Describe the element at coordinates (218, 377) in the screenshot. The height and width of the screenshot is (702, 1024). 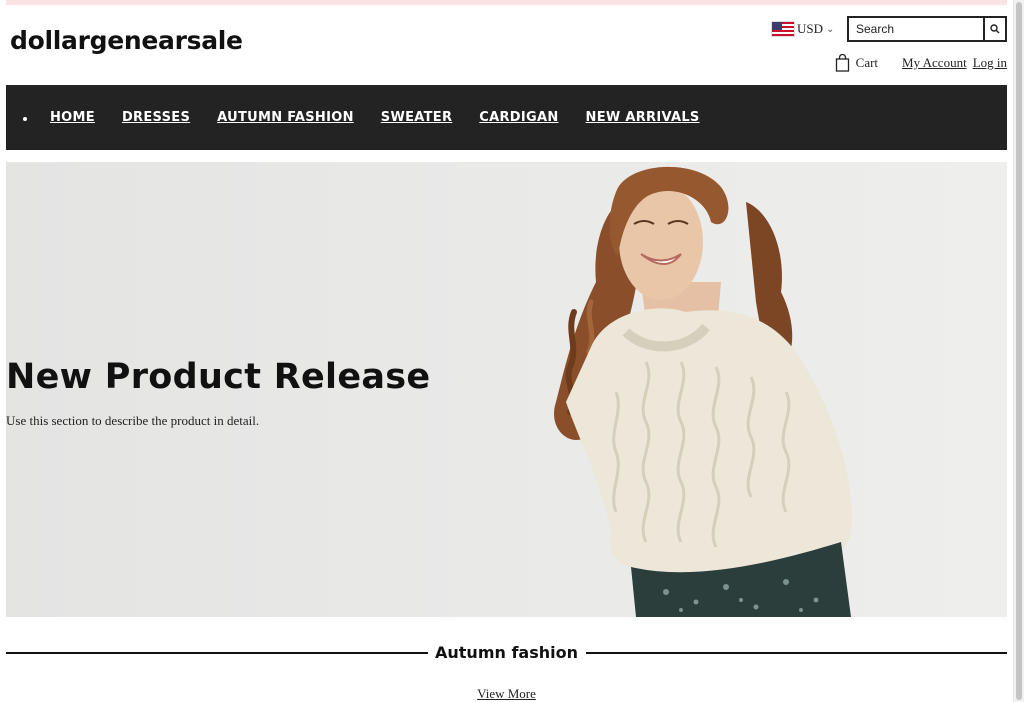
I see `hero-title: New Product Release` at that location.